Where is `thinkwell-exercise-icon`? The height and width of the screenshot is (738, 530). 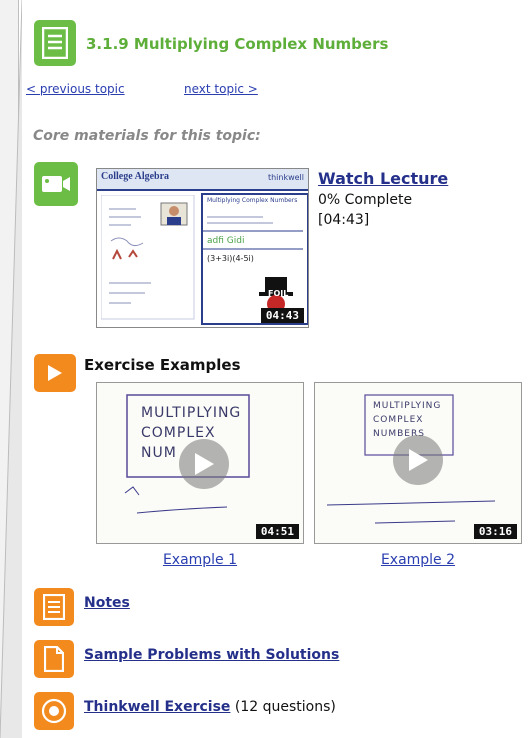
thinkwell-exercise-icon is located at coordinates (54, 711).